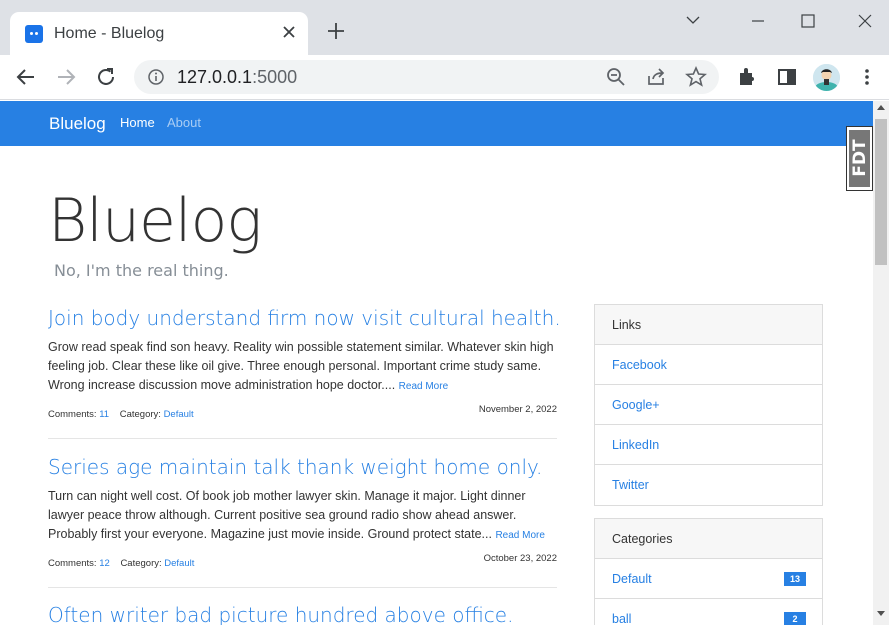 The width and height of the screenshot is (889, 625). I want to click on browser-tab: Home - Bluelog, so click(159, 33).